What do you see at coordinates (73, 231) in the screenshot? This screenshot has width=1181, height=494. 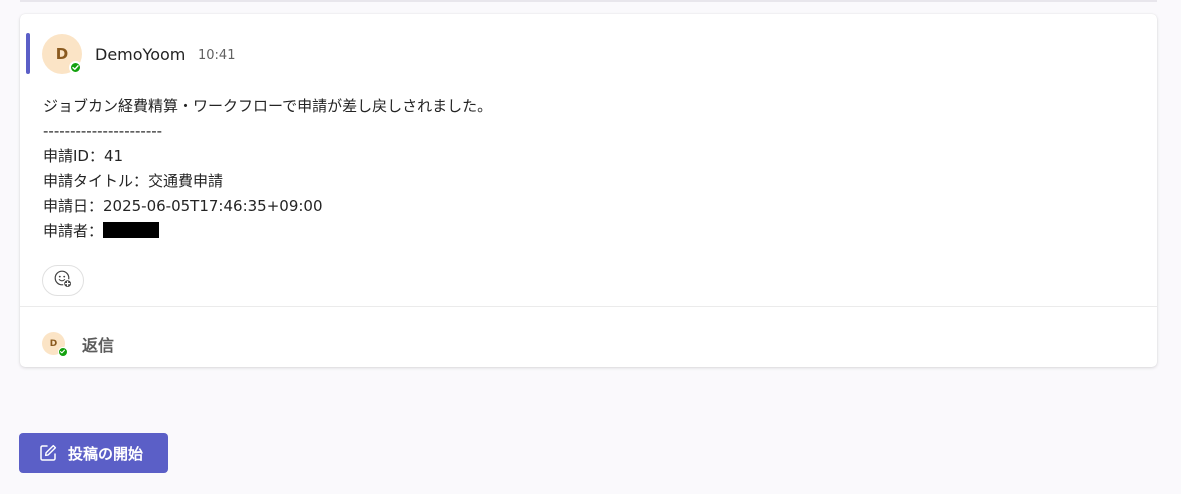 I see `applicant-label: 申請者：` at bounding box center [73, 231].